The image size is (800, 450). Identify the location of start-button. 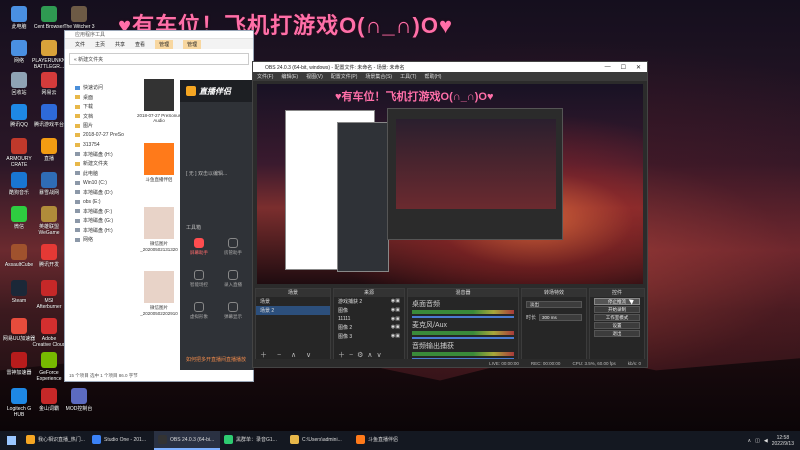
(11, 440).